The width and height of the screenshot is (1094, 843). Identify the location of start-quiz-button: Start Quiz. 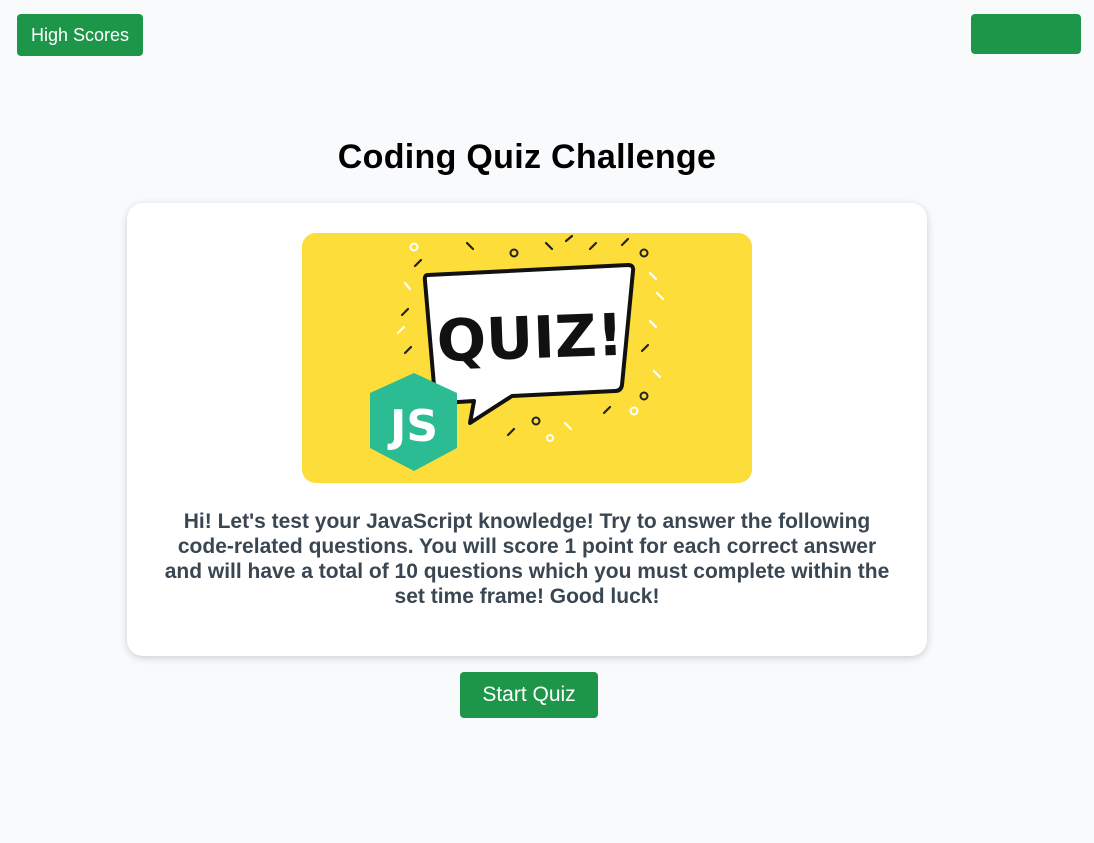
(529, 695).